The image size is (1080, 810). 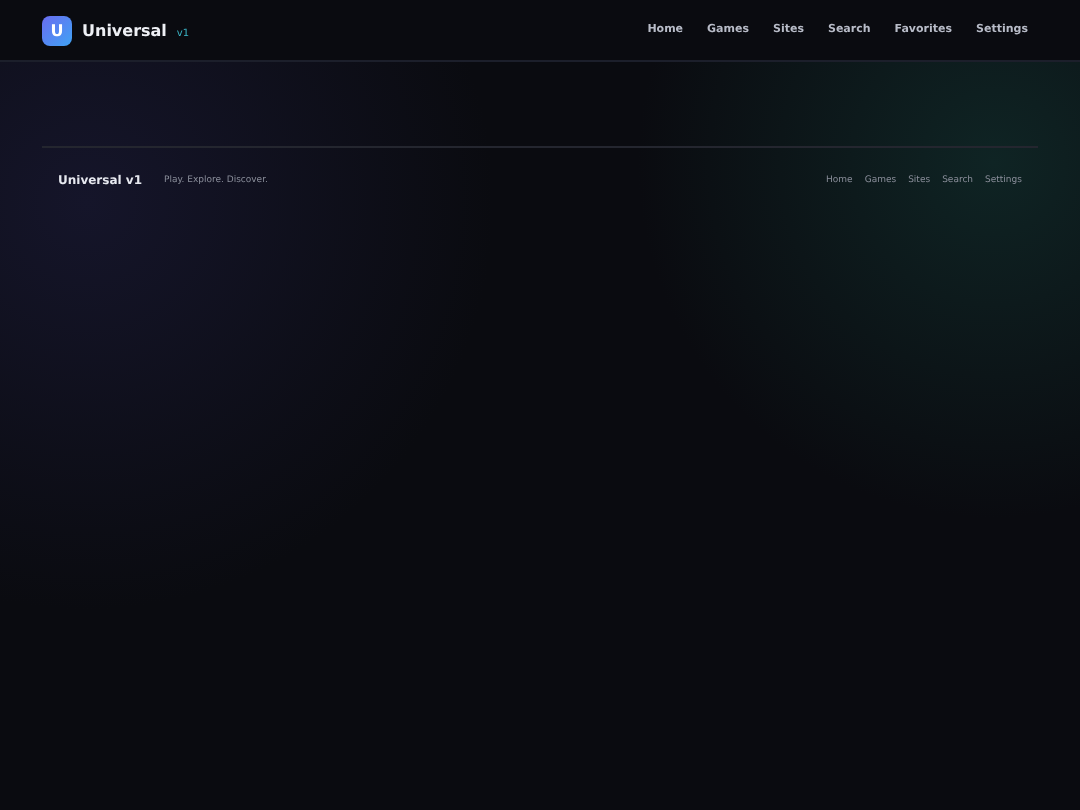 I want to click on brand-name: Universal, so click(x=124, y=30).